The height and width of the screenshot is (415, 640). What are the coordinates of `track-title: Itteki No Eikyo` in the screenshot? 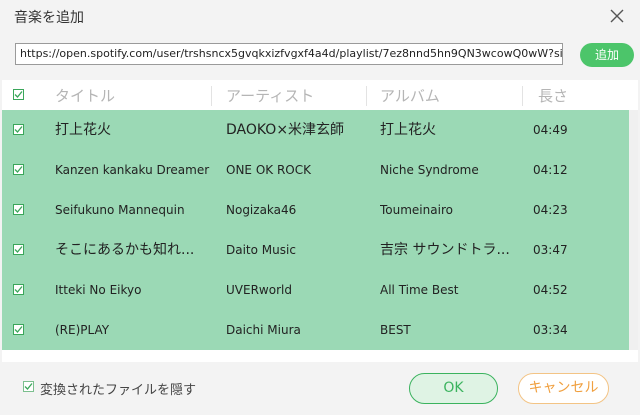 It's located at (98, 290).